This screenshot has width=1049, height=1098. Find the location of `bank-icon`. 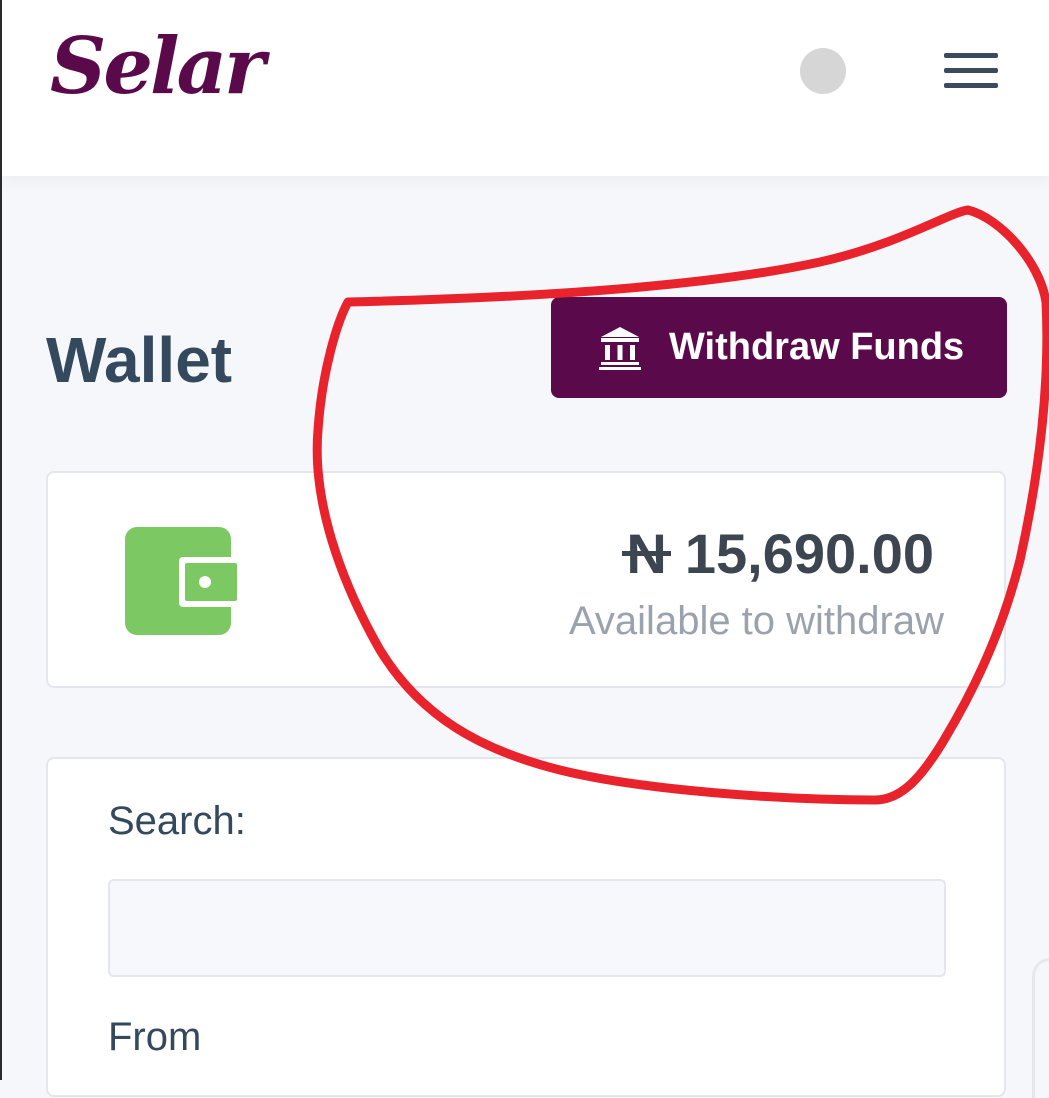

bank-icon is located at coordinates (620, 348).